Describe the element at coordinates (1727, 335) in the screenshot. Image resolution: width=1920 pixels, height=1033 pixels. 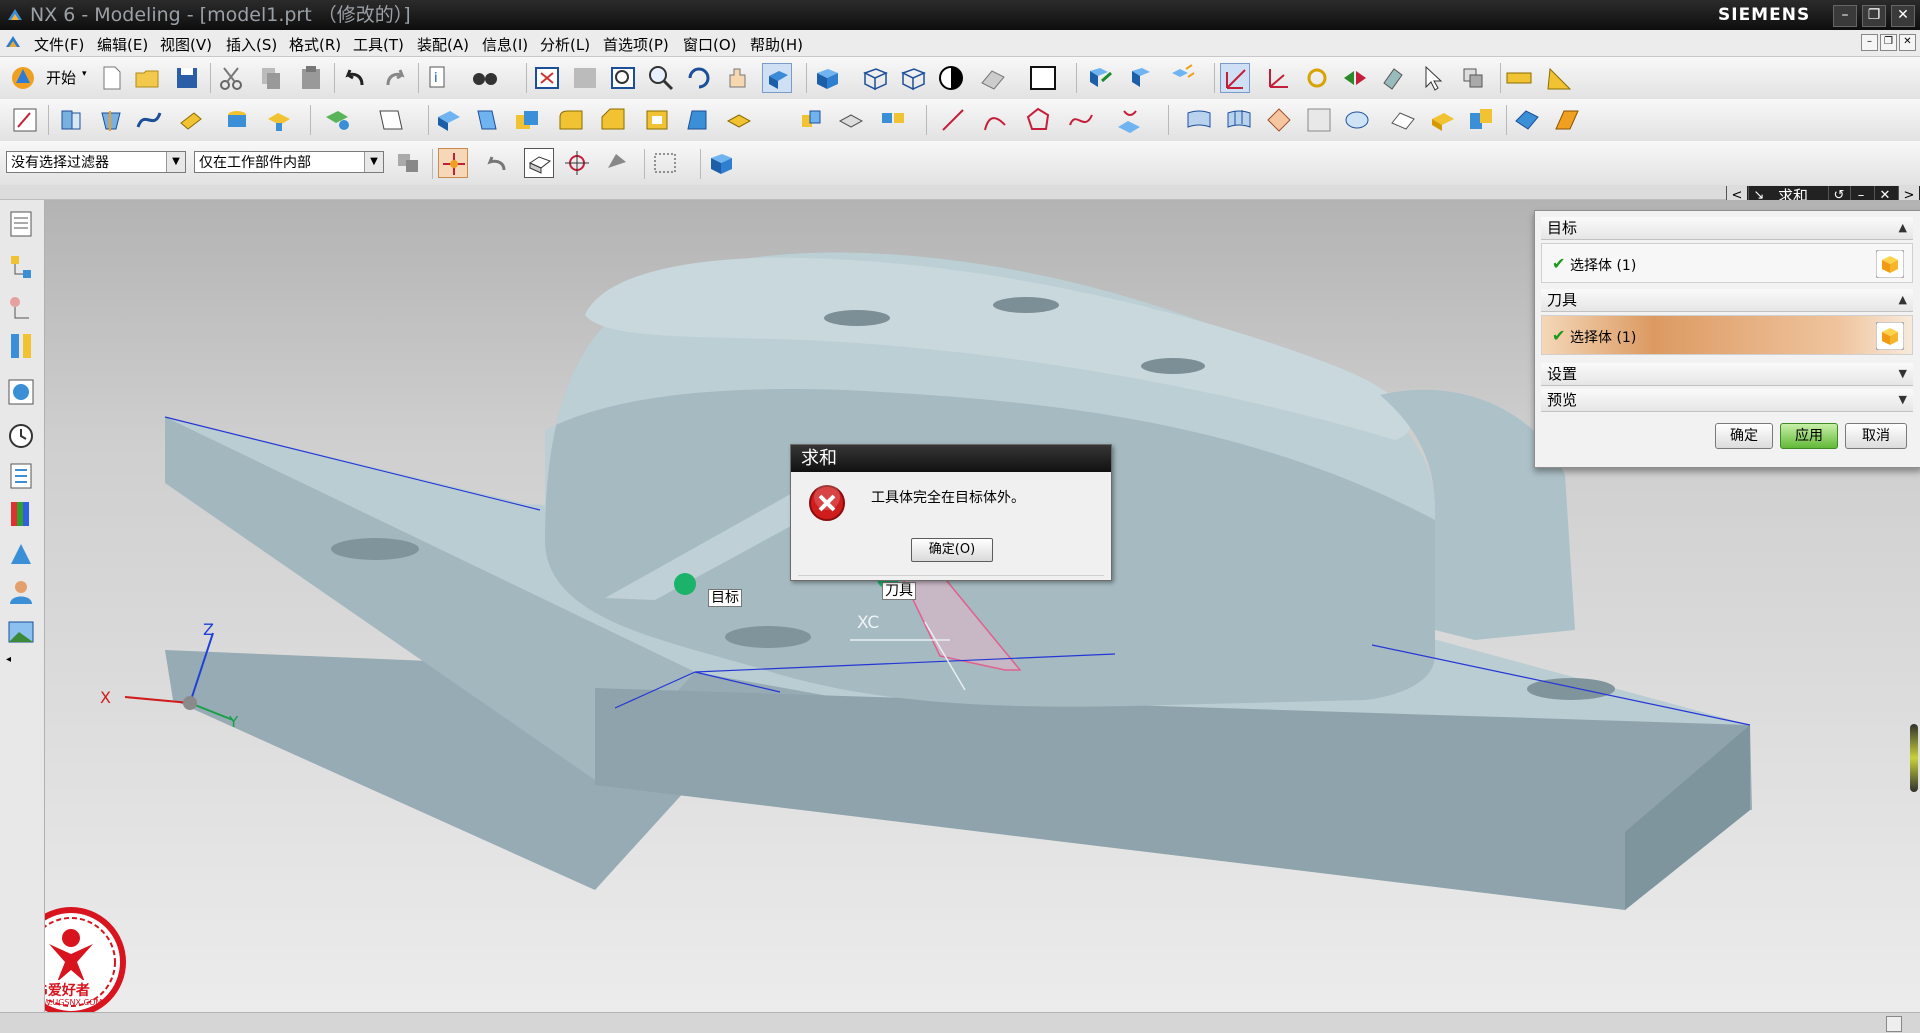
I see `tool-select-row: ✔ 选择体 (1)` at that location.